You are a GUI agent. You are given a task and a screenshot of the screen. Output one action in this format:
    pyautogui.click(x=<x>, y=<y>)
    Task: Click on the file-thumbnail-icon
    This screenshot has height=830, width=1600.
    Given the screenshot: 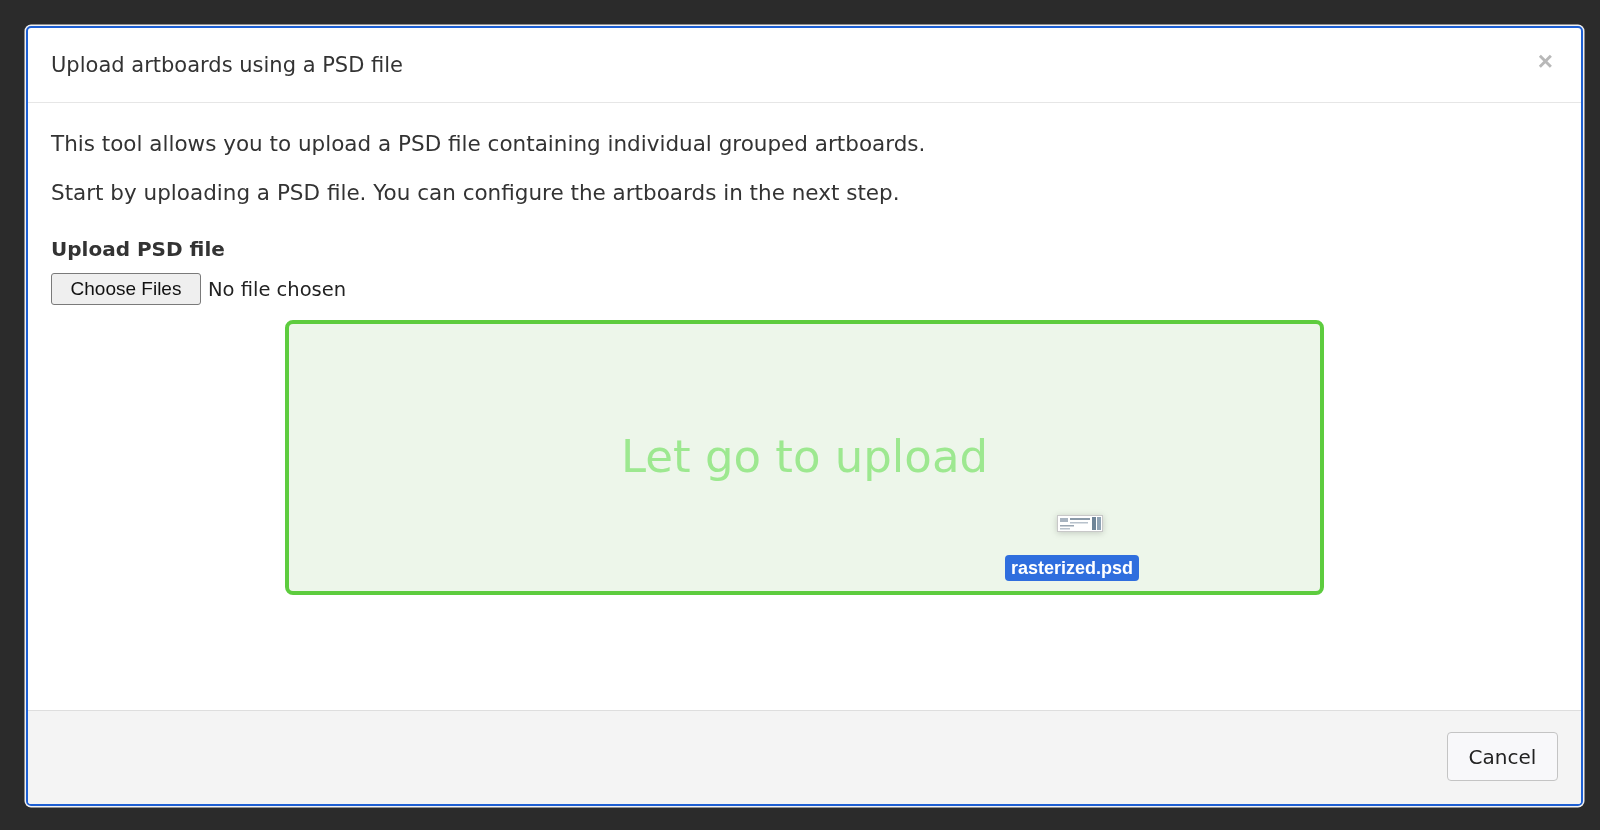 What is the action you would take?
    pyautogui.click(x=1080, y=523)
    